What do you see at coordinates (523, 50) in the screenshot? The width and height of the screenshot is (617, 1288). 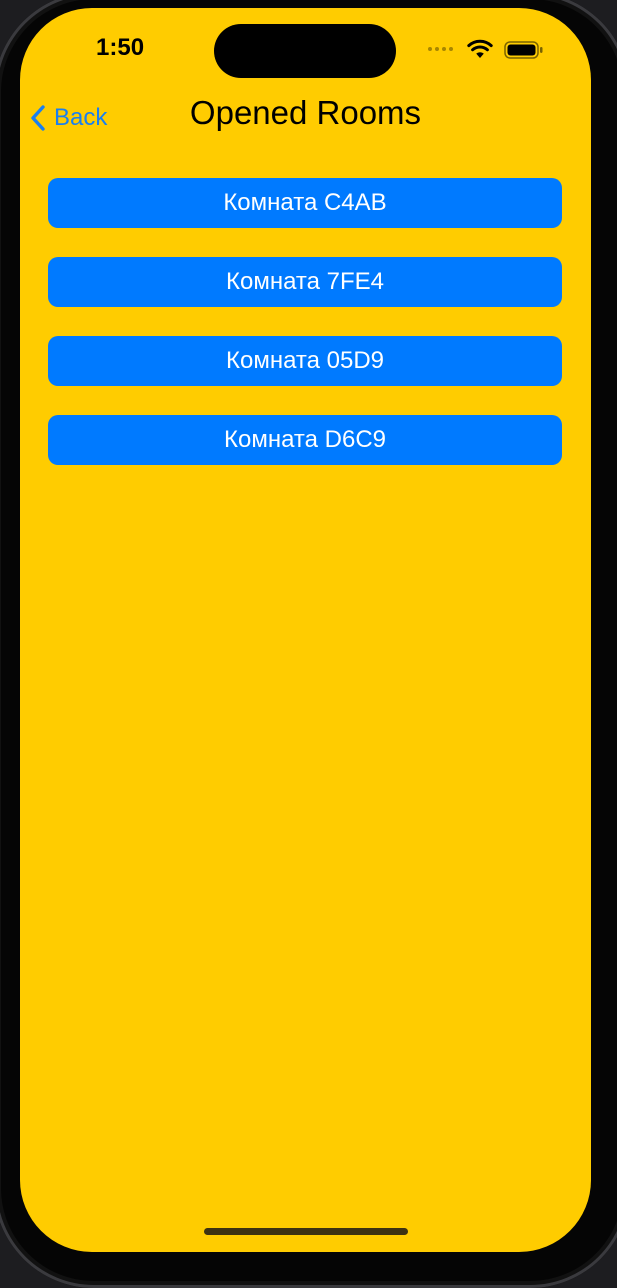 I see `battery-icon` at bounding box center [523, 50].